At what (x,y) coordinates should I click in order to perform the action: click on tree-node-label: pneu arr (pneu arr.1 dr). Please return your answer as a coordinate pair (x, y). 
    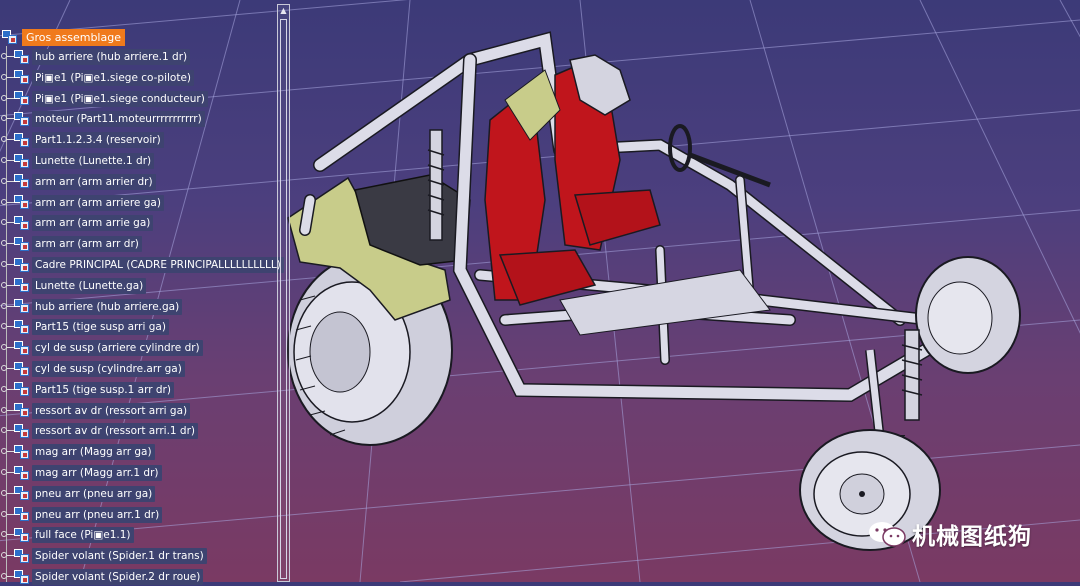
    Looking at the image, I should click on (97, 514).